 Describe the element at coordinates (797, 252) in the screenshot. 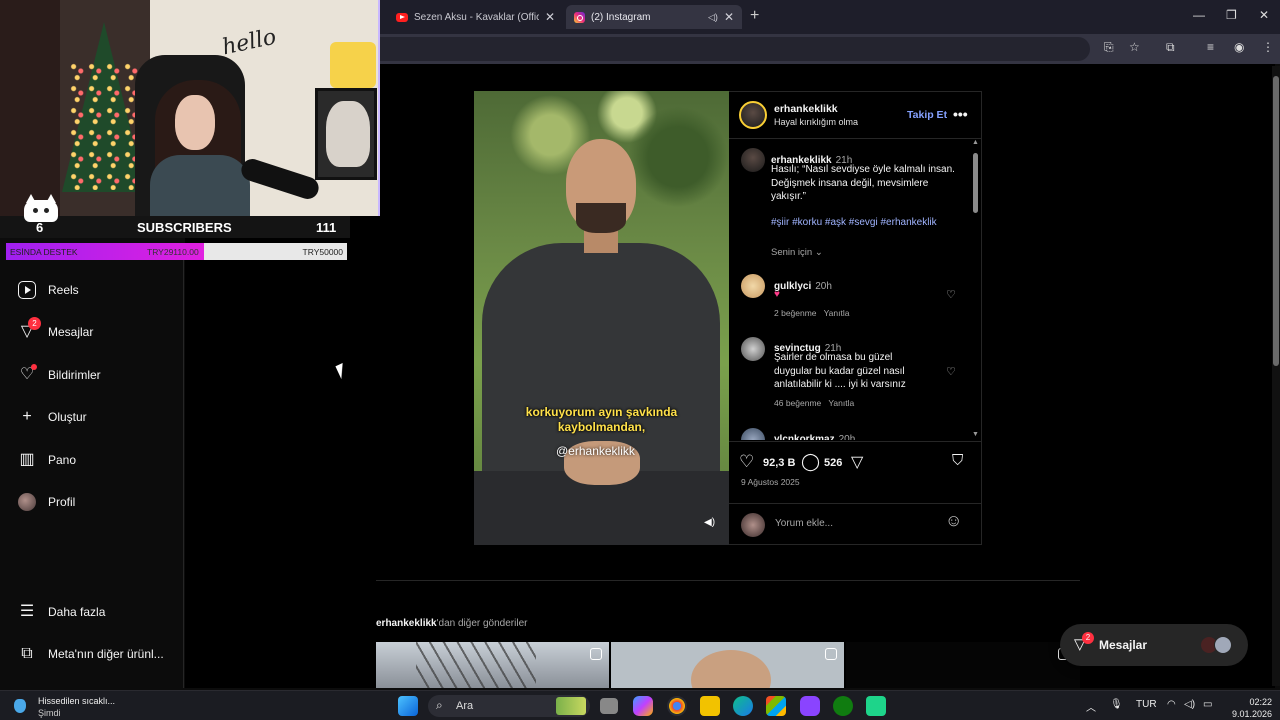

I see `for-you-toggle: Senin için ⌄` at that location.